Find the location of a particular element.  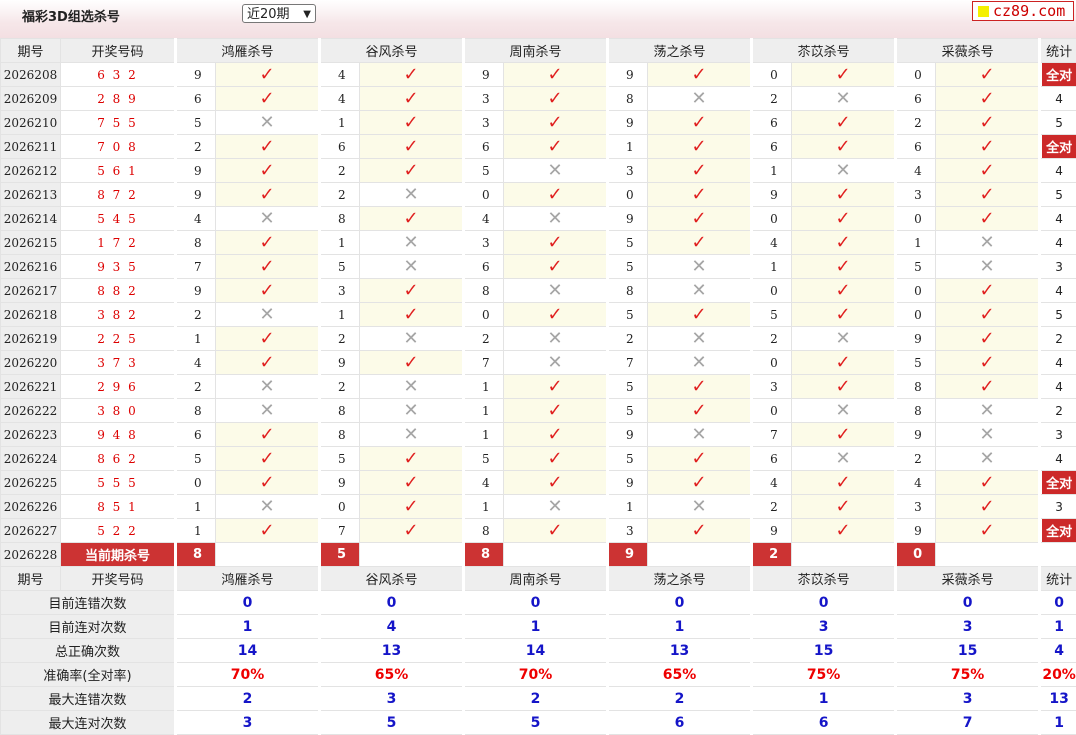

all-correct-badge: 全对 is located at coordinates (1059, 146).